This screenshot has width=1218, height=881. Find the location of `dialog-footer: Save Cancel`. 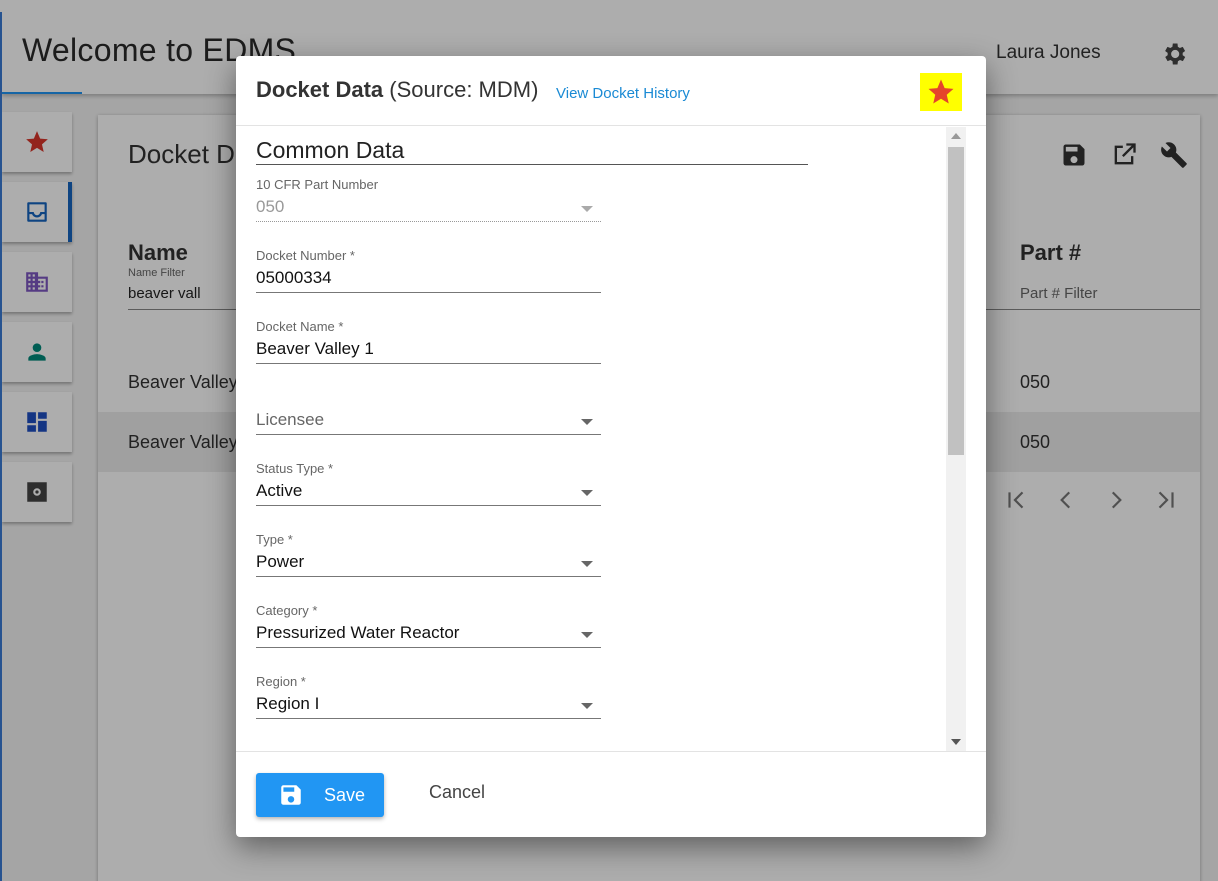

dialog-footer: Save Cancel is located at coordinates (611, 794).